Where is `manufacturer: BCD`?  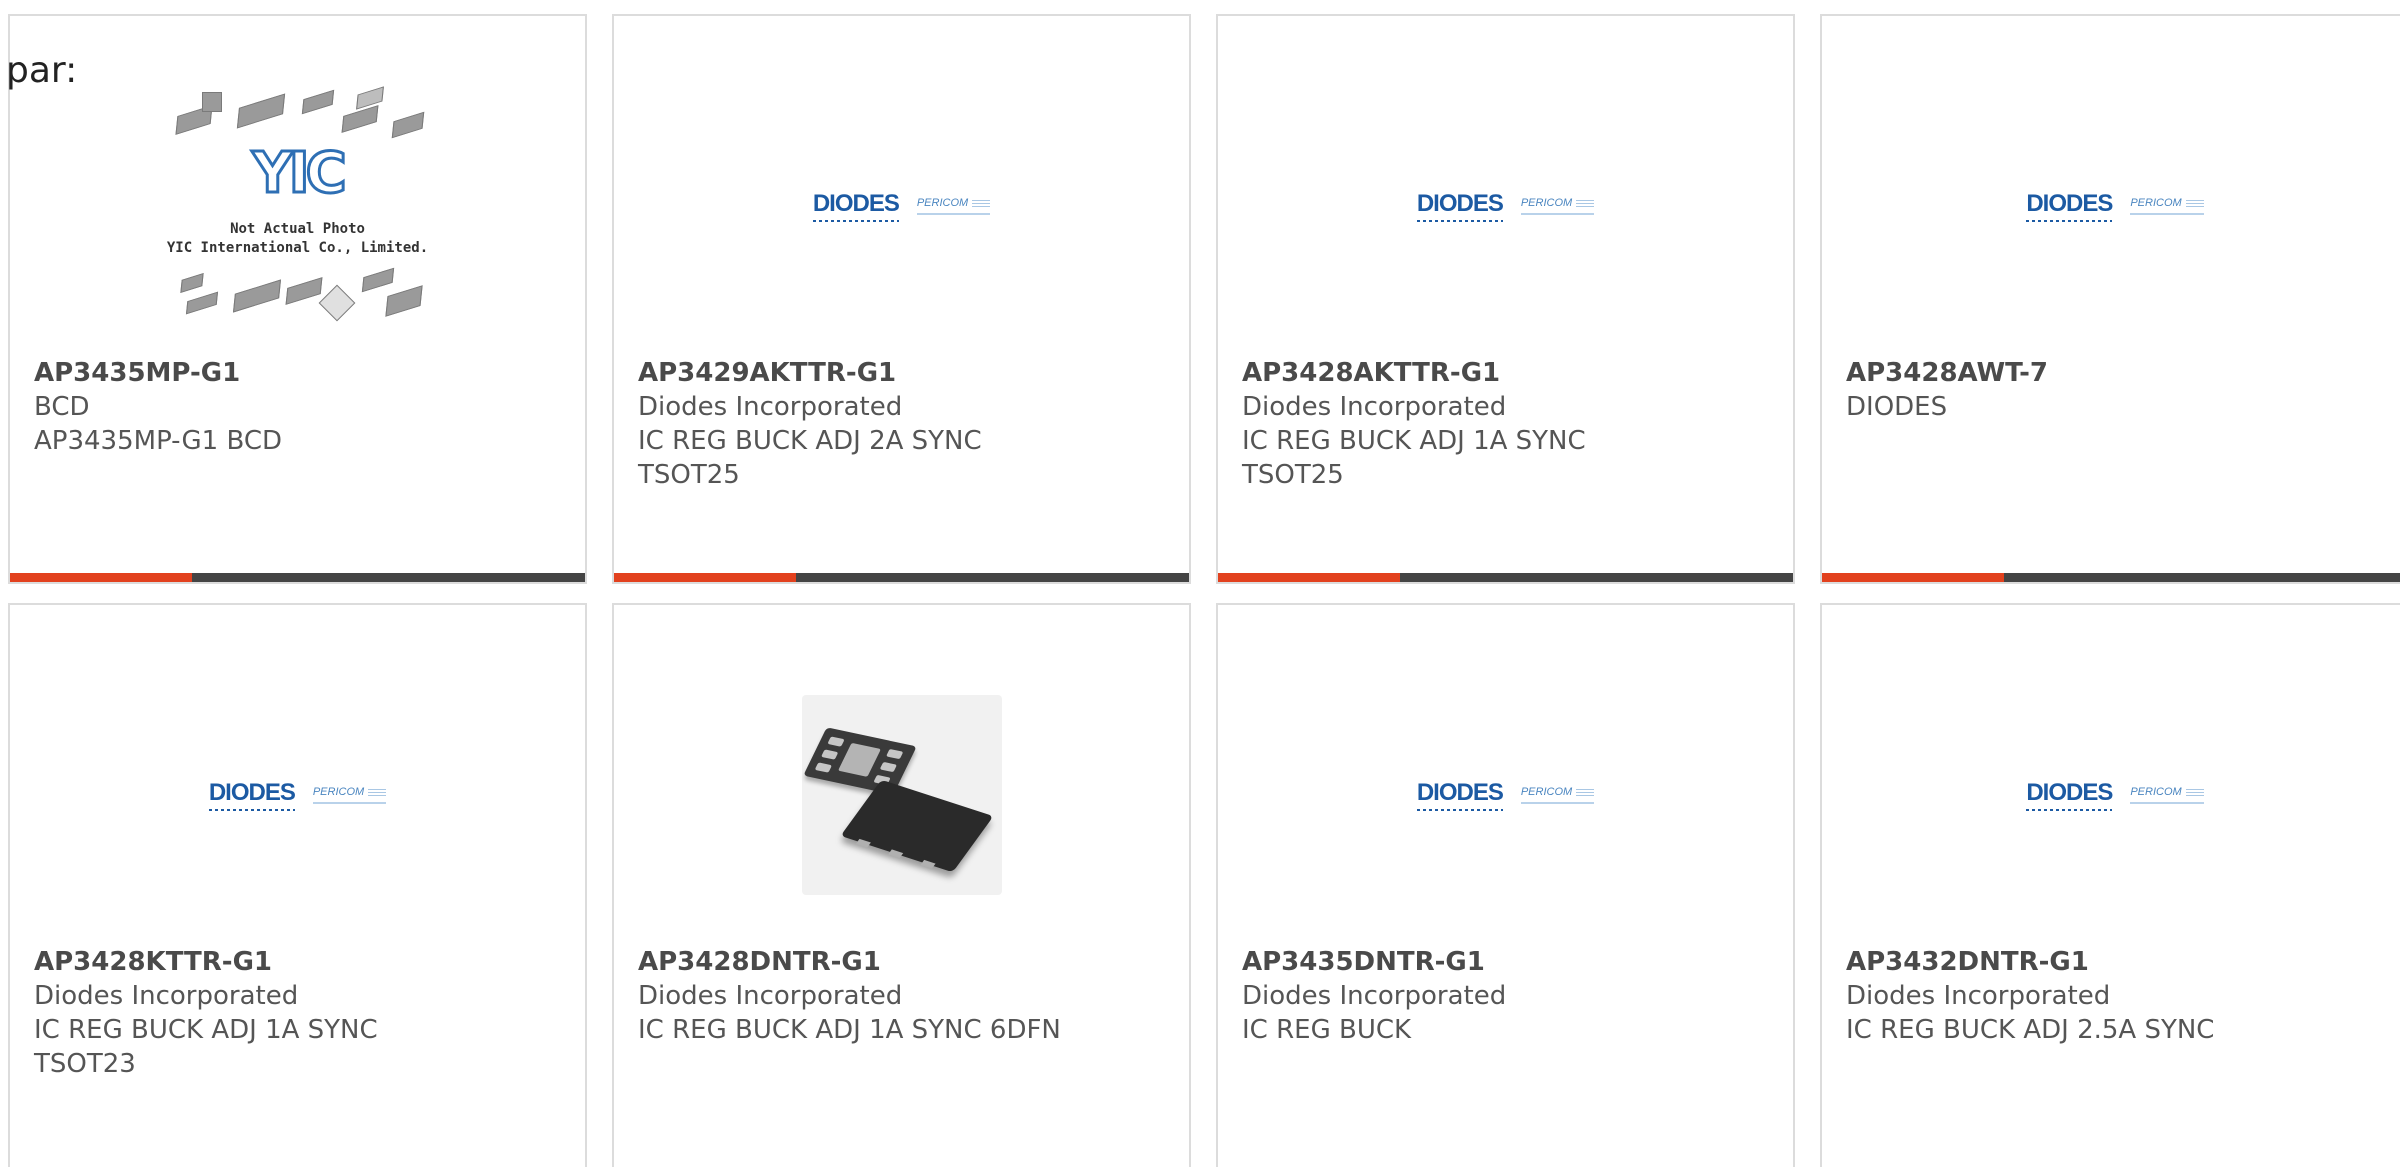
manufacturer: BCD is located at coordinates (62, 407).